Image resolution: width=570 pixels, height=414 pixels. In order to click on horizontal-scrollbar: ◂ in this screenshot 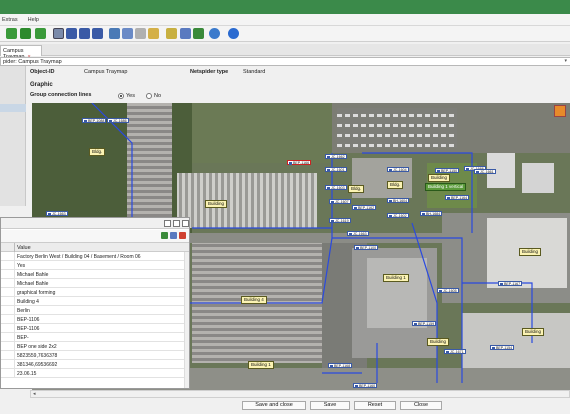, I will do `click(300, 394)`.